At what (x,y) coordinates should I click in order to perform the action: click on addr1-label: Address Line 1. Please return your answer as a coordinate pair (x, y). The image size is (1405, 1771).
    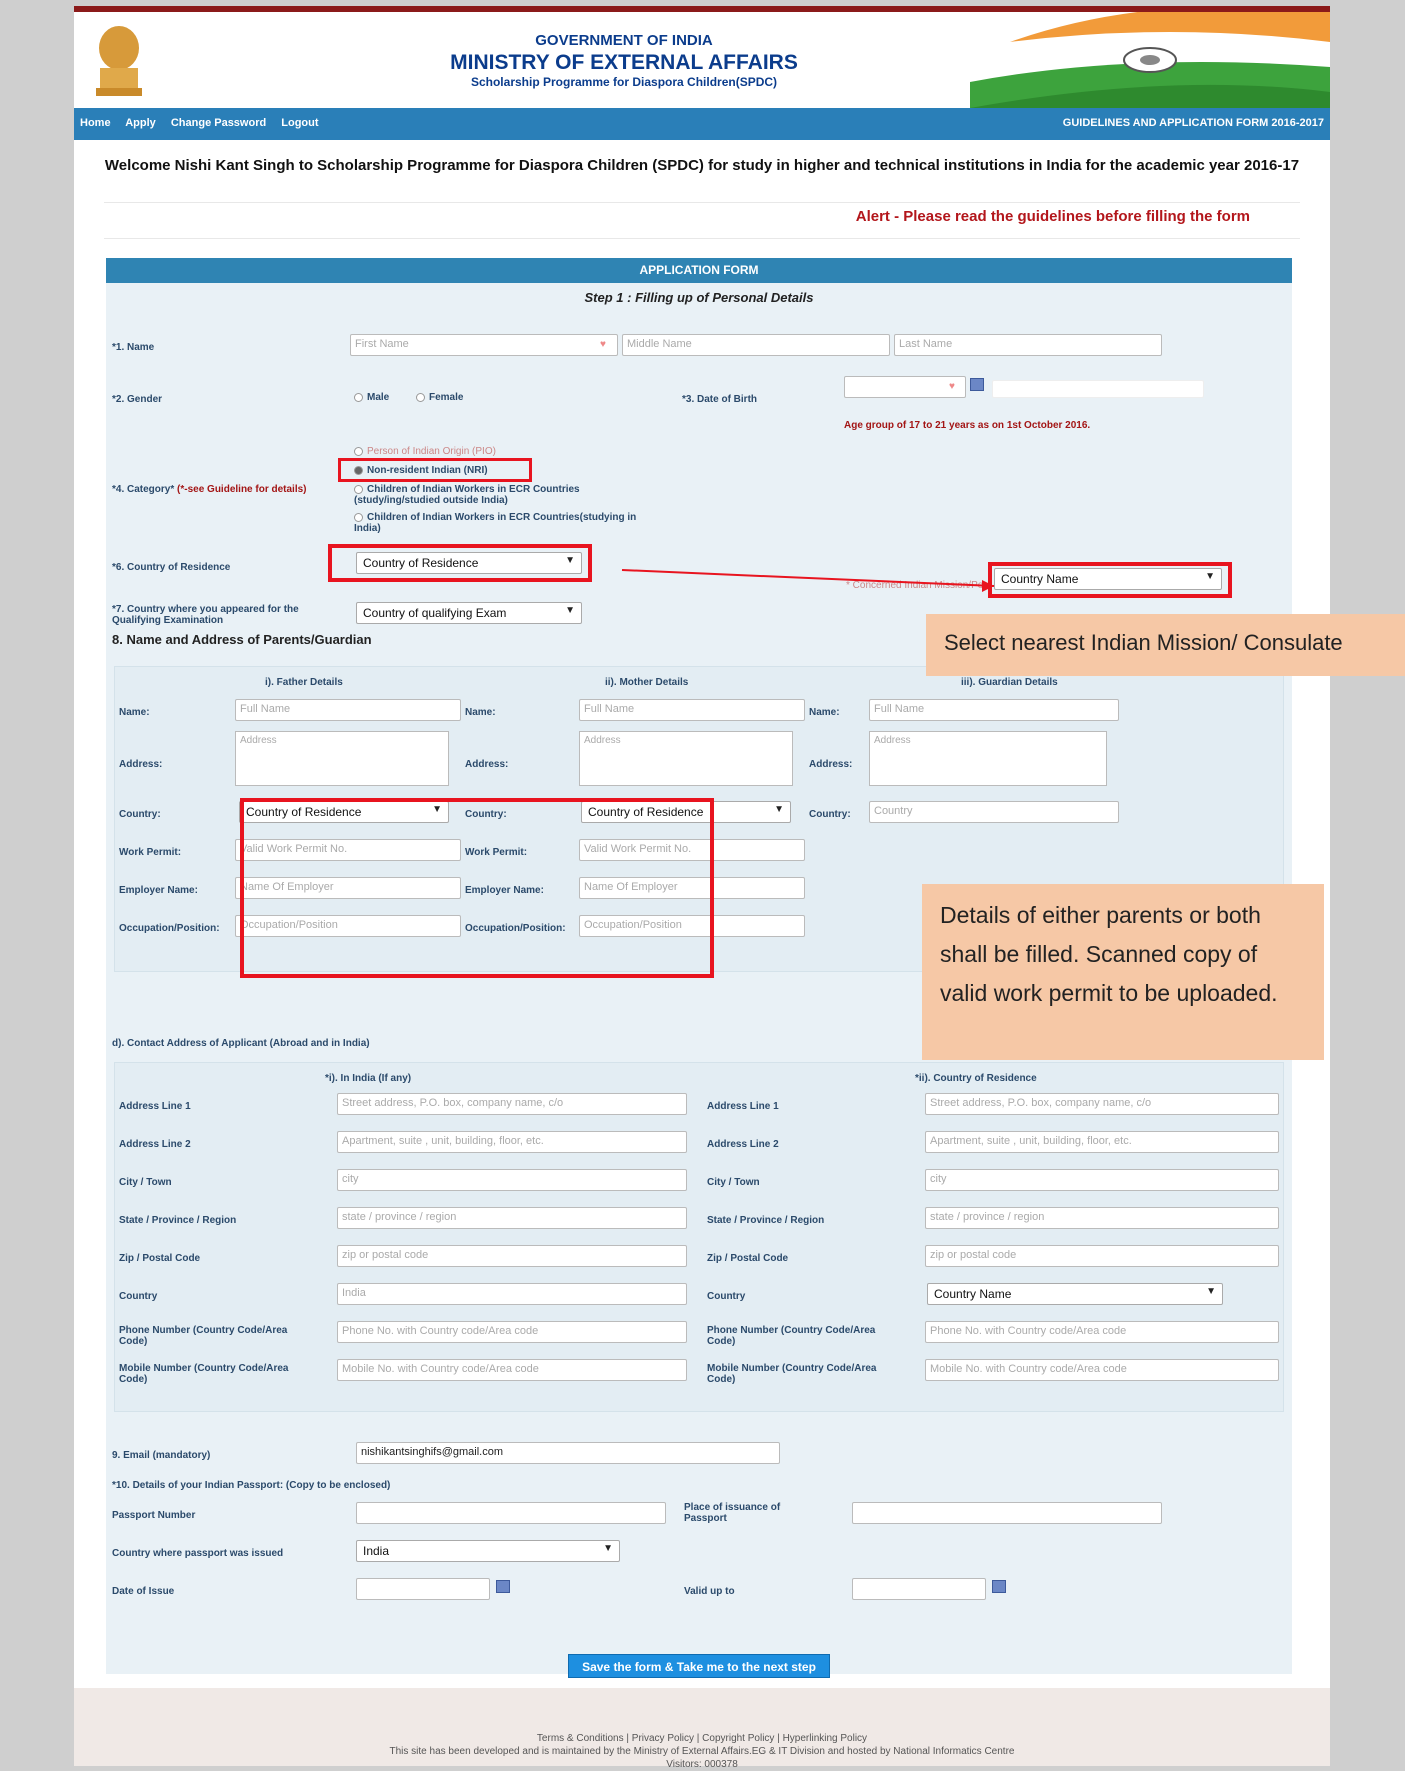
    Looking at the image, I should click on (155, 1106).